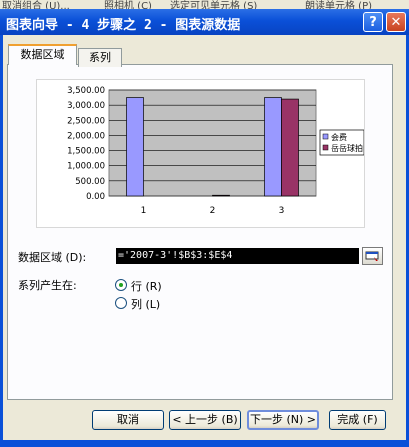  I want to click on title-bar: 图表向导 - 4 步骤之 2 - 图表源数据 ? ✕, so click(204, 22).